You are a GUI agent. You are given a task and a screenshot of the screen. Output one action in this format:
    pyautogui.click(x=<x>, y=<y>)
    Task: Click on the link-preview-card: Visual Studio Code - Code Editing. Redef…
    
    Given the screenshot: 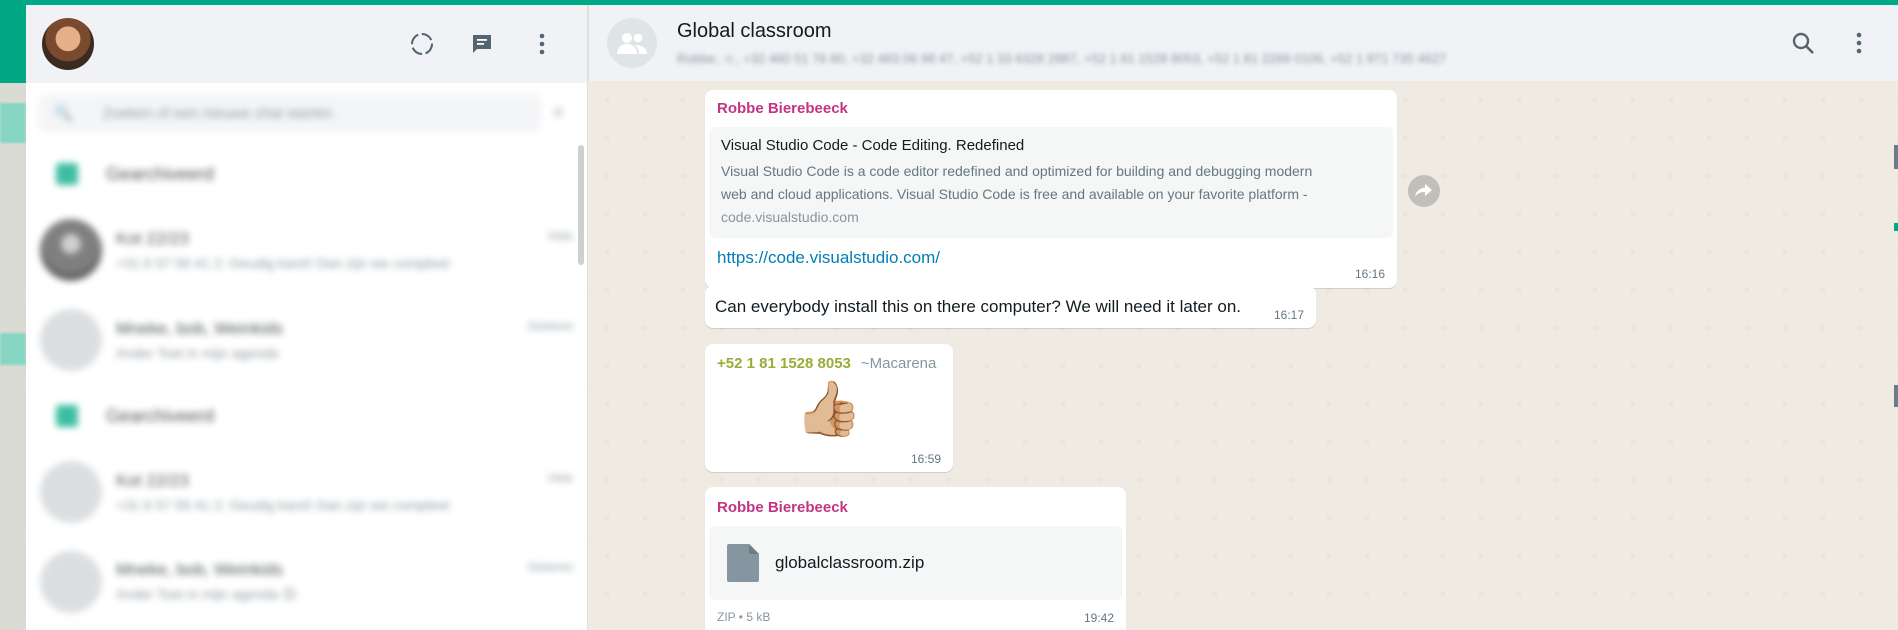 What is the action you would take?
    pyautogui.click(x=1051, y=182)
    